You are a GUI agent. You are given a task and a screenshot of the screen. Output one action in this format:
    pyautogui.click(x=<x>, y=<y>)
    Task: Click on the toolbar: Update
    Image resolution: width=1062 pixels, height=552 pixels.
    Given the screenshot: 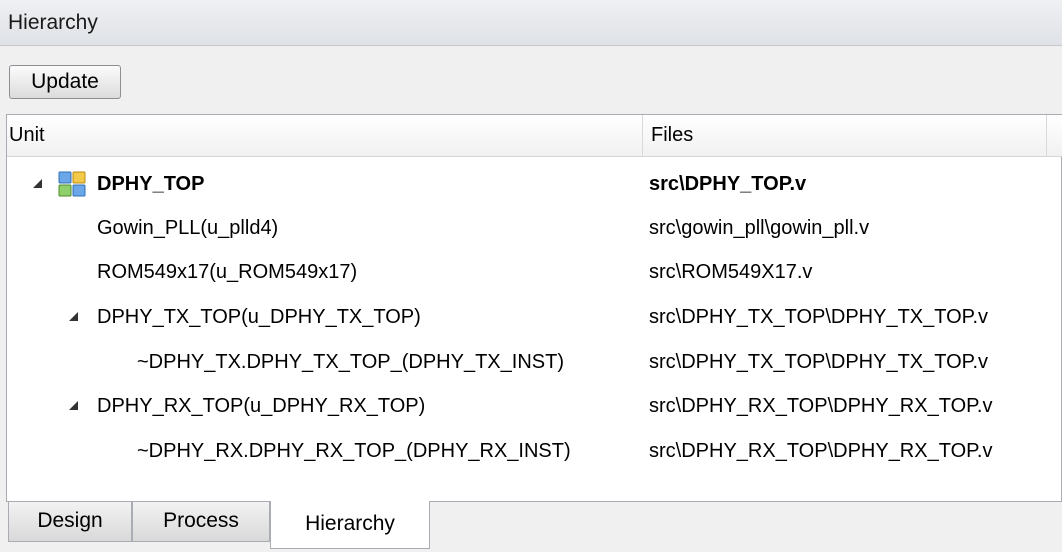 What is the action you would take?
    pyautogui.click(x=531, y=80)
    